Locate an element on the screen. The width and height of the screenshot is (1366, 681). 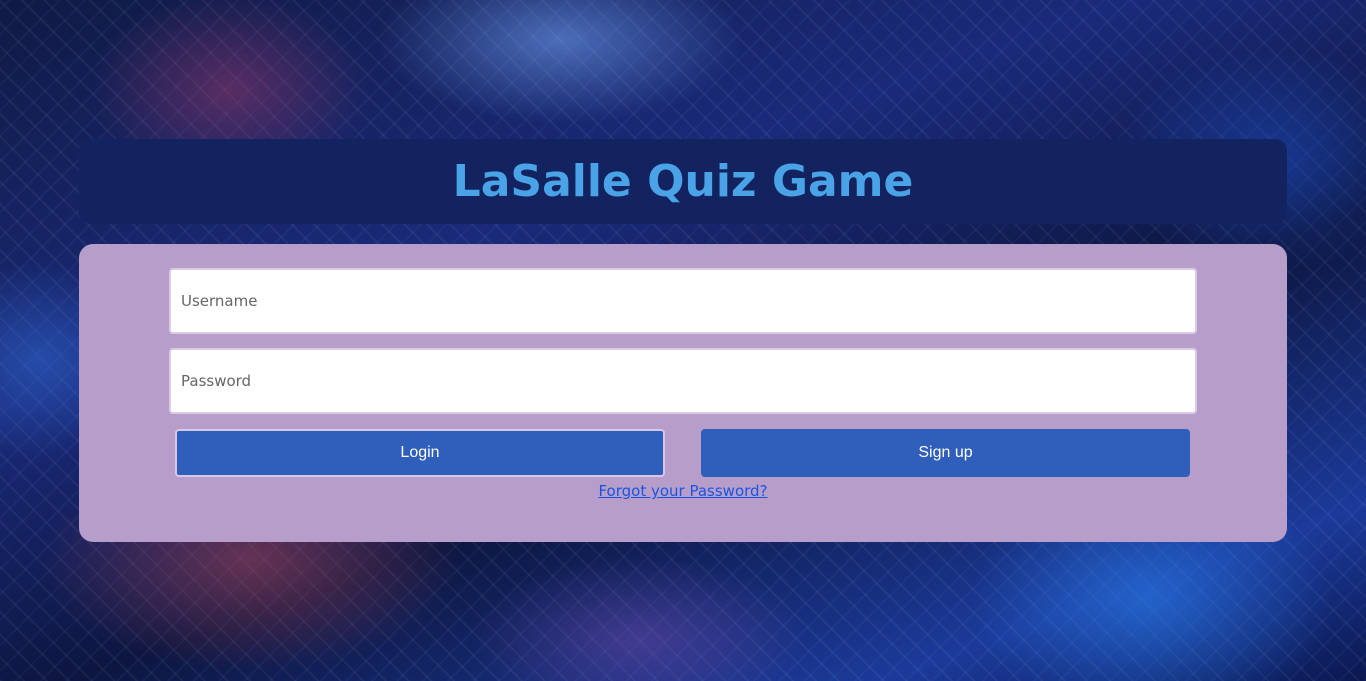
username-input is located at coordinates (683, 301).